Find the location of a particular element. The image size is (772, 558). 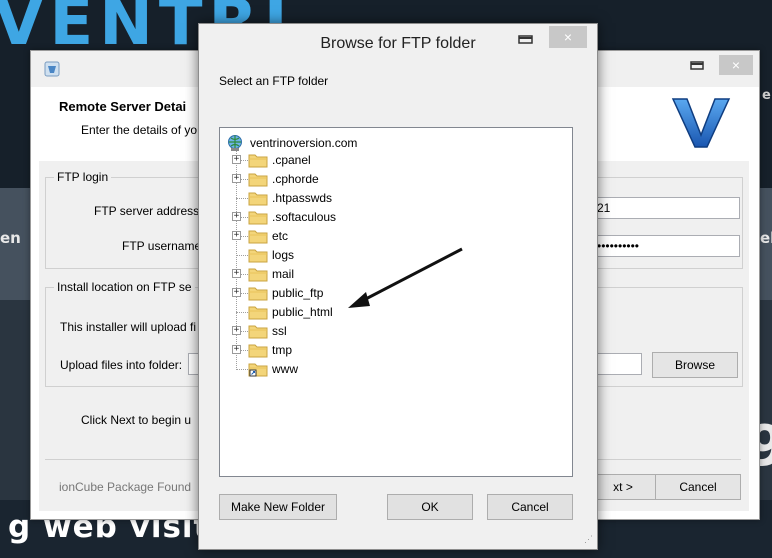

website-side-text-right-top: e is located at coordinates (766, 95).